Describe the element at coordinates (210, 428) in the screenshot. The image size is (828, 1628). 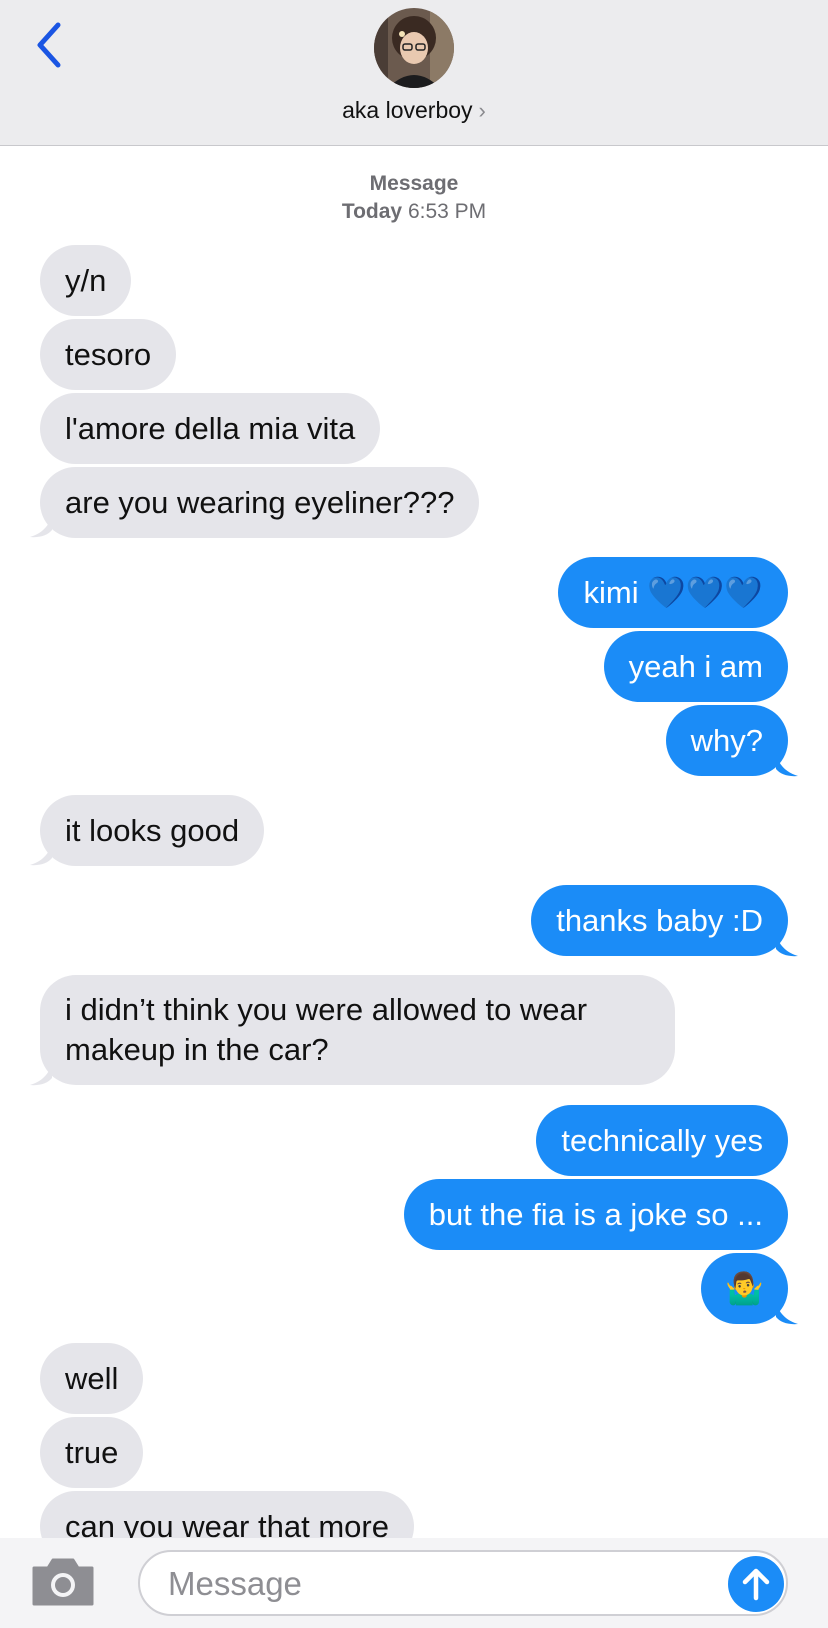
I see `incoming-message-bubble: l'amore della mia vita` at that location.